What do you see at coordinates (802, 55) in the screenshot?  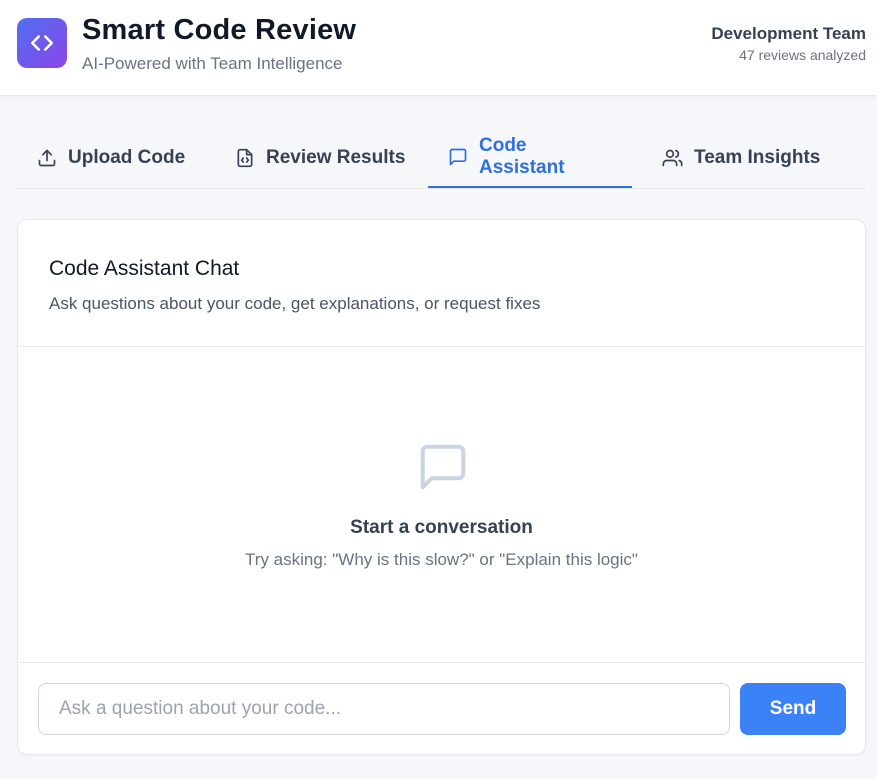 I see `team-review-count: 47 reviews analyzed` at bounding box center [802, 55].